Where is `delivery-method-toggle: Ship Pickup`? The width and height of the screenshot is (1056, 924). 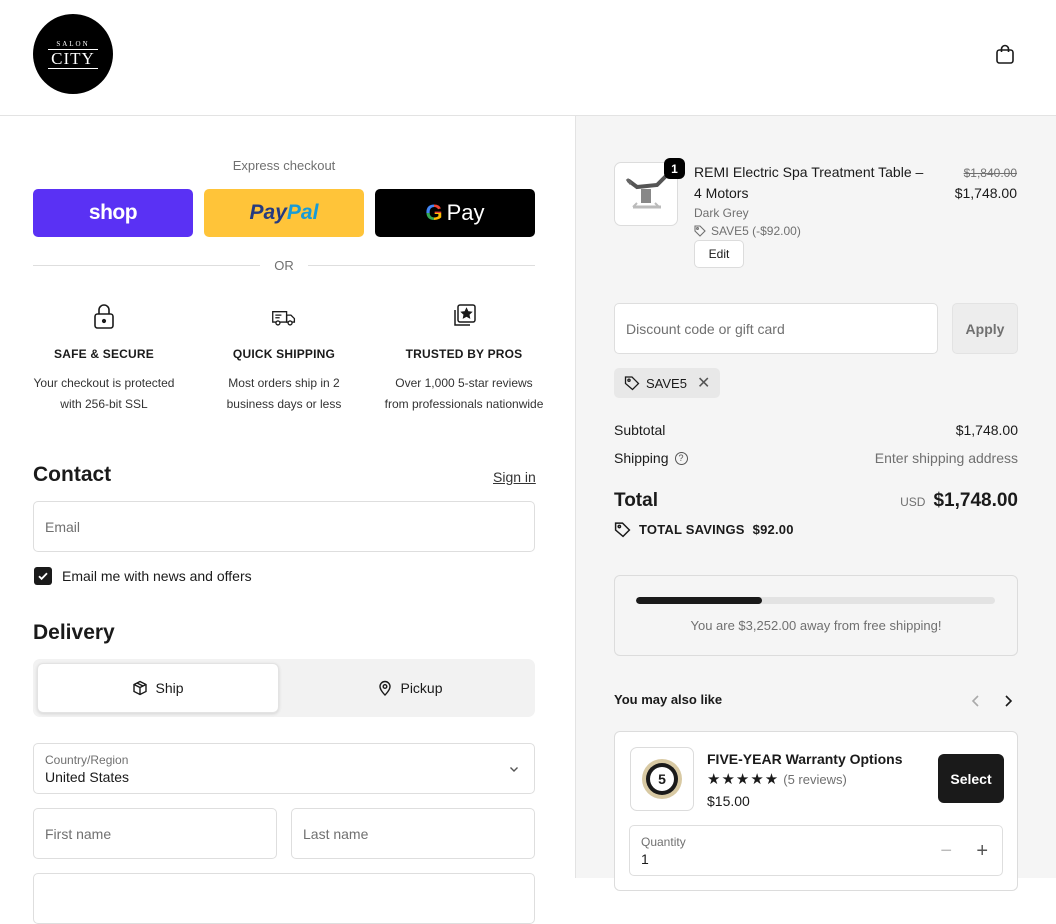 delivery-method-toggle: Ship Pickup is located at coordinates (284, 688).